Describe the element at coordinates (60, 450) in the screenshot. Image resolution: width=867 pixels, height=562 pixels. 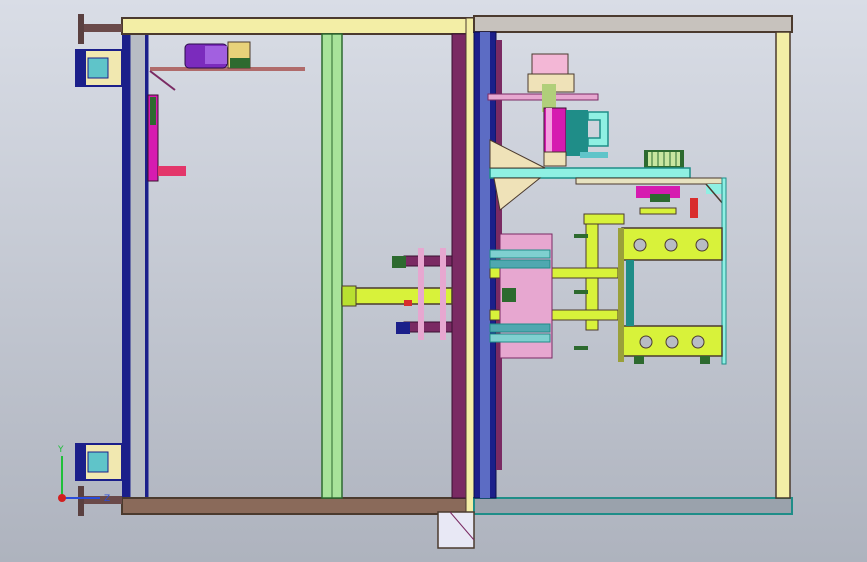
I see `y-axis-label: Y` at that location.